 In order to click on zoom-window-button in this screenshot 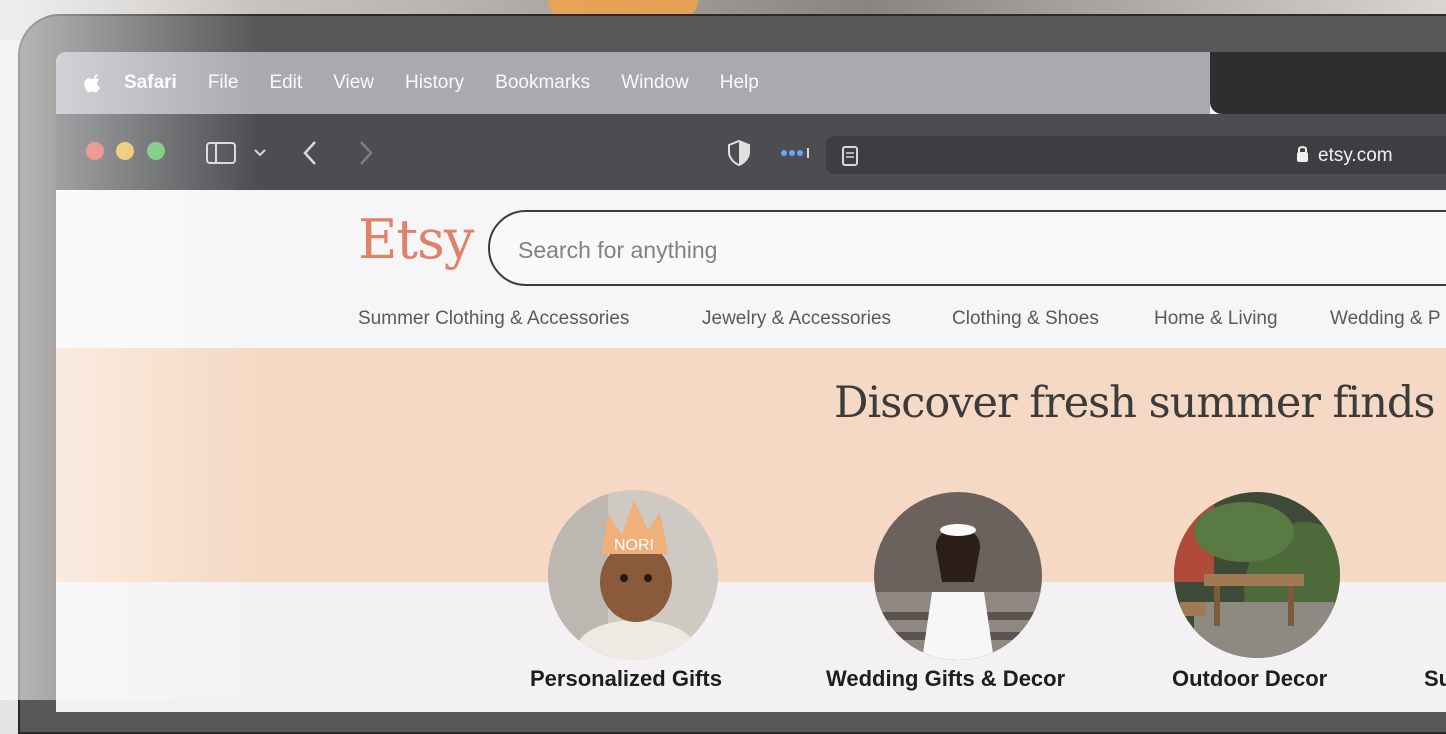, I will do `click(156, 151)`.